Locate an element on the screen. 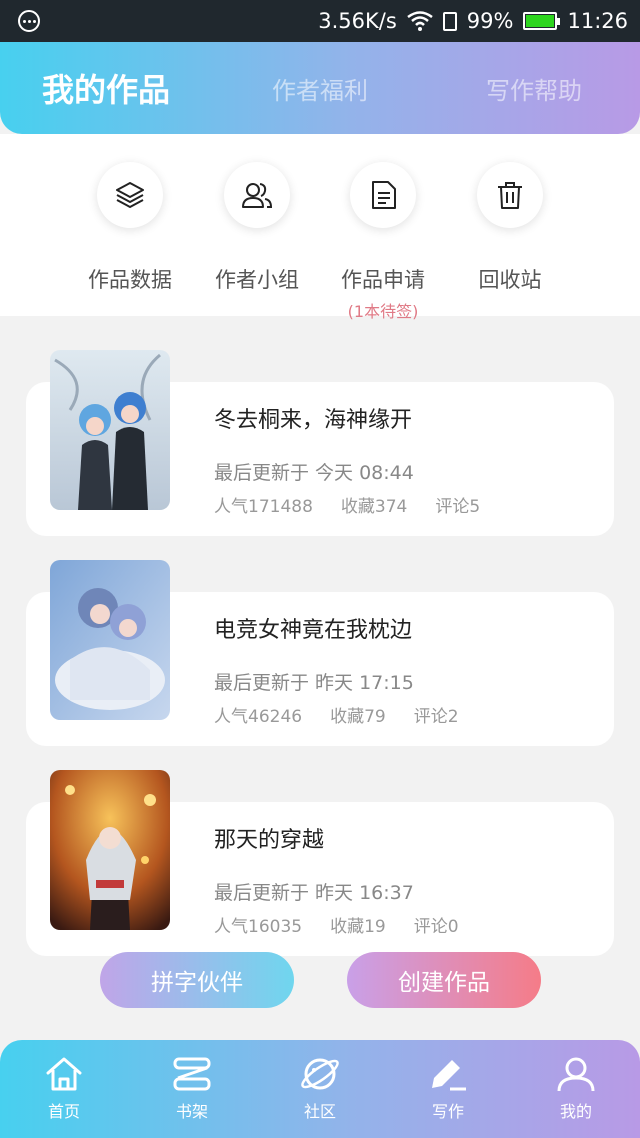 The image size is (640, 1138). quick-action-recycle-bin: 回收站 is located at coordinates (510, 228).